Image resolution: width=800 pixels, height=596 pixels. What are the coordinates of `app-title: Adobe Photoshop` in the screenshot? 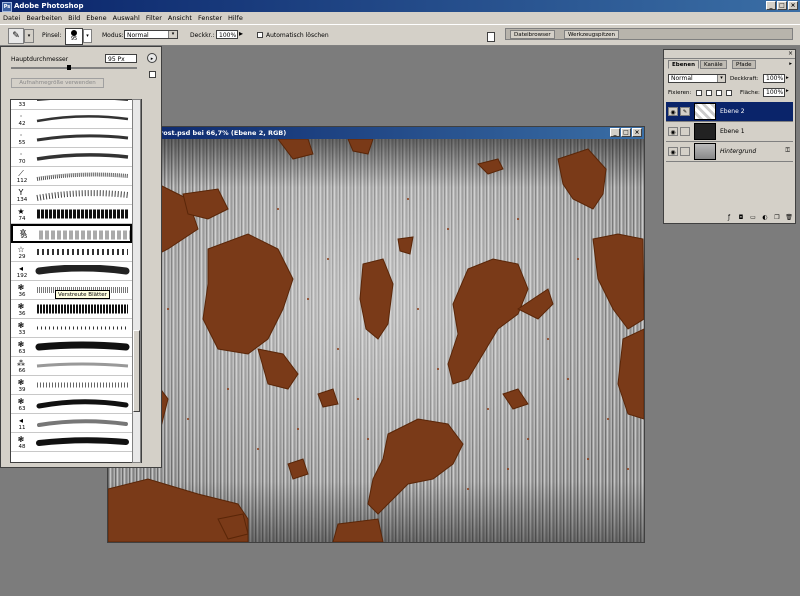 It's located at (49, 6).